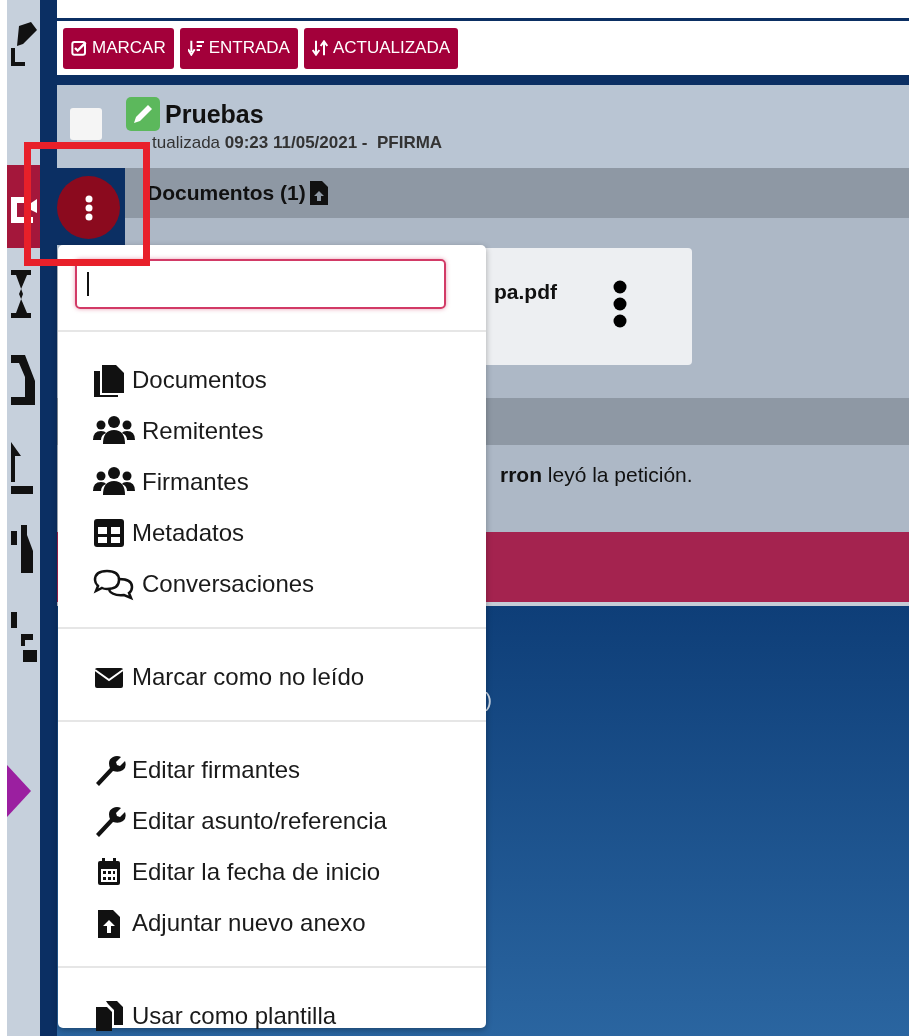 Image resolution: width=909 pixels, height=1036 pixels. Describe the element at coordinates (272, 922) in the screenshot. I see `menu-item: Adjuntar nuevo anexo` at that location.